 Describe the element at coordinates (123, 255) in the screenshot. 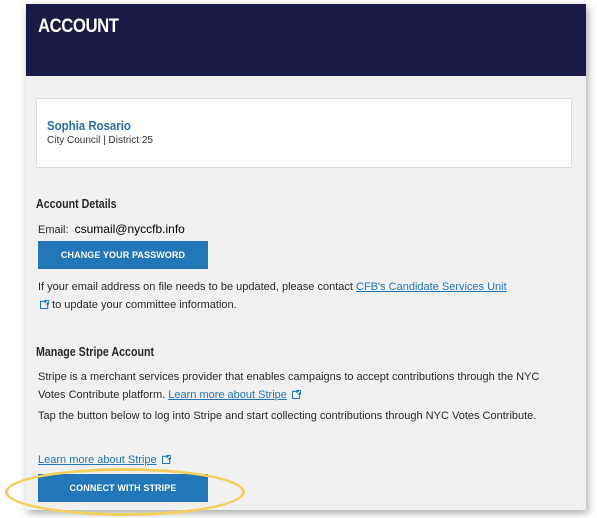

I see `change-password-button: CHANGE YOUR PASSWORD` at that location.